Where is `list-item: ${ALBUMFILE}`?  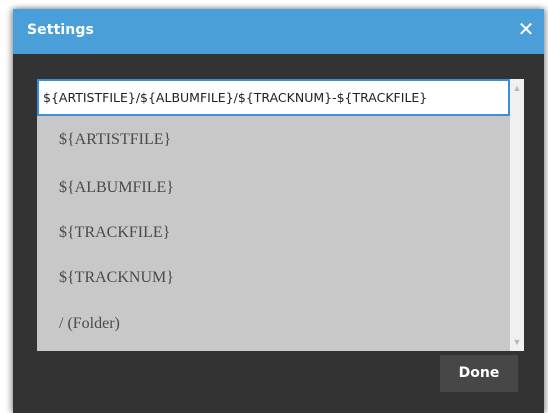 list-item: ${ALBUMFILE} is located at coordinates (116, 188).